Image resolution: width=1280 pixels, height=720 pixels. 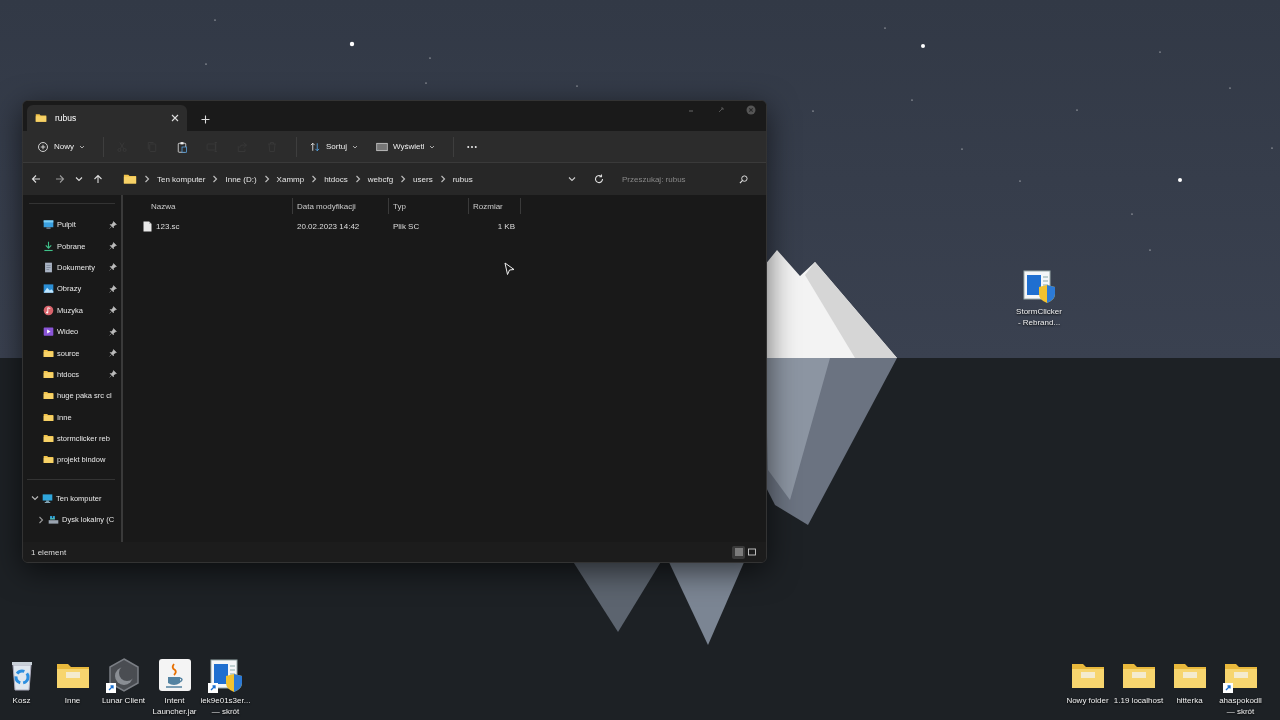 What do you see at coordinates (72, 701) in the screenshot?
I see `icon-label: Inne` at bounding box center [72, 701].